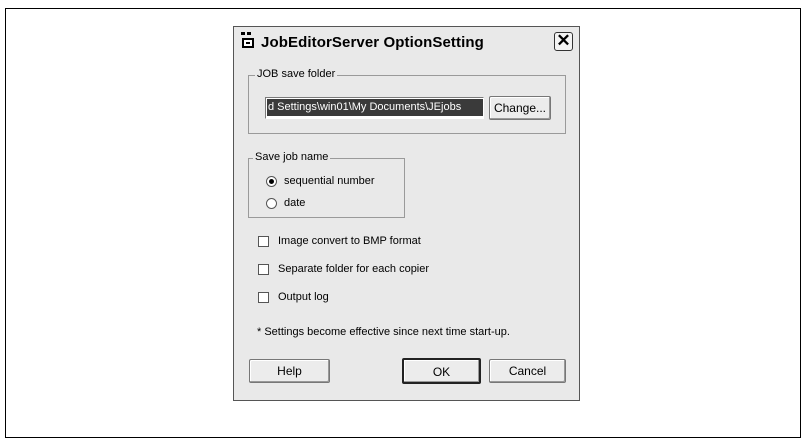 This screenshot has height=438, width=807. I want to click on job-save-folder-legend: JOB save folder, so click(296, 74).